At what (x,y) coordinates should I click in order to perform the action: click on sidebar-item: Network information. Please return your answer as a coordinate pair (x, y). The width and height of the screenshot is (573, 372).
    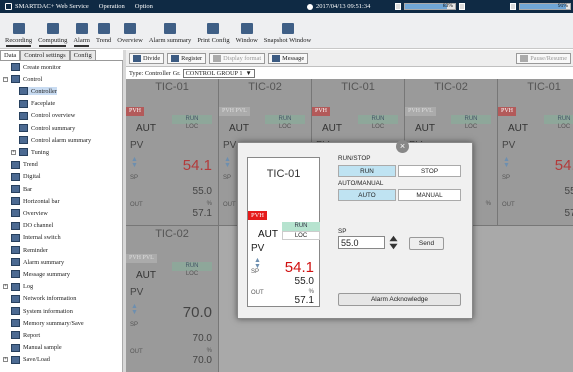
    Looking at the image, I should click on (43, 298).